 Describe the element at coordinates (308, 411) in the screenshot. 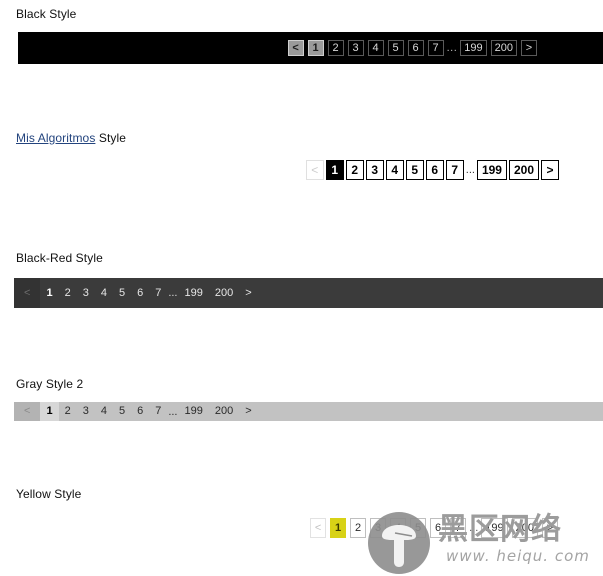

I see `pagination-gray-2: < 1 2 3 4 5 6 7 ... 199 200 >` at that location.